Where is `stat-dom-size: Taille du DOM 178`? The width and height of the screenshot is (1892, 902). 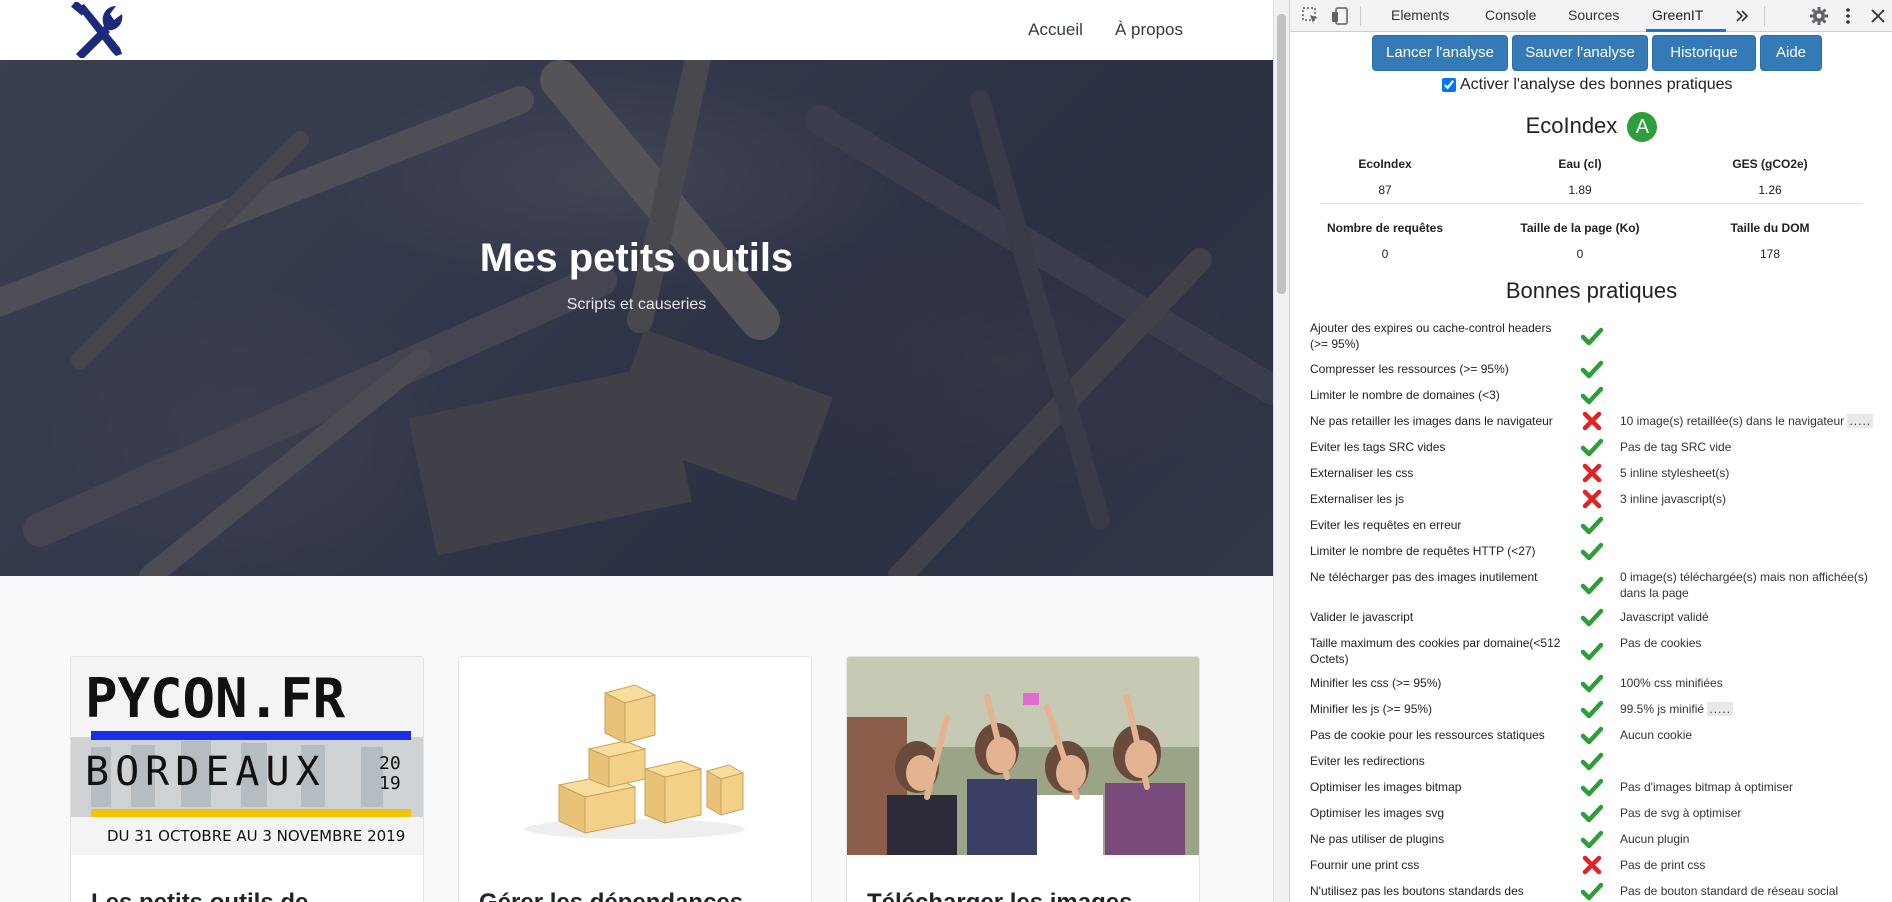
stat-dom-size: Taille du DOM 178 is located at coordinates (1770, 241).